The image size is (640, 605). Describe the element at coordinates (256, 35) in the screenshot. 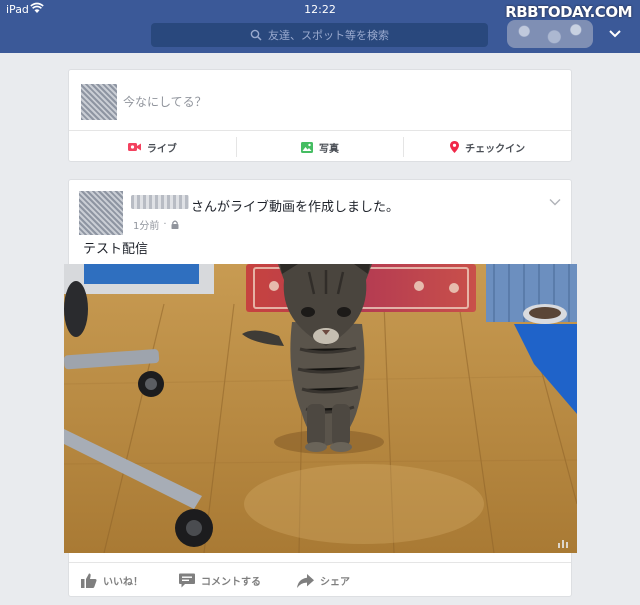

I see `search-icon` at that location.